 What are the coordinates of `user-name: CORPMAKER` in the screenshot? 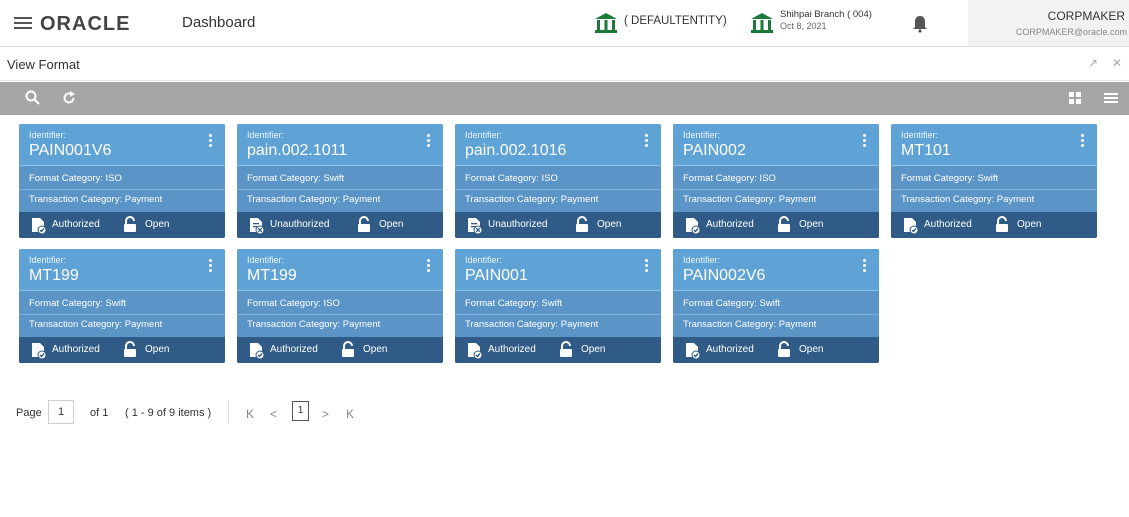 It's located at (1086, 16).